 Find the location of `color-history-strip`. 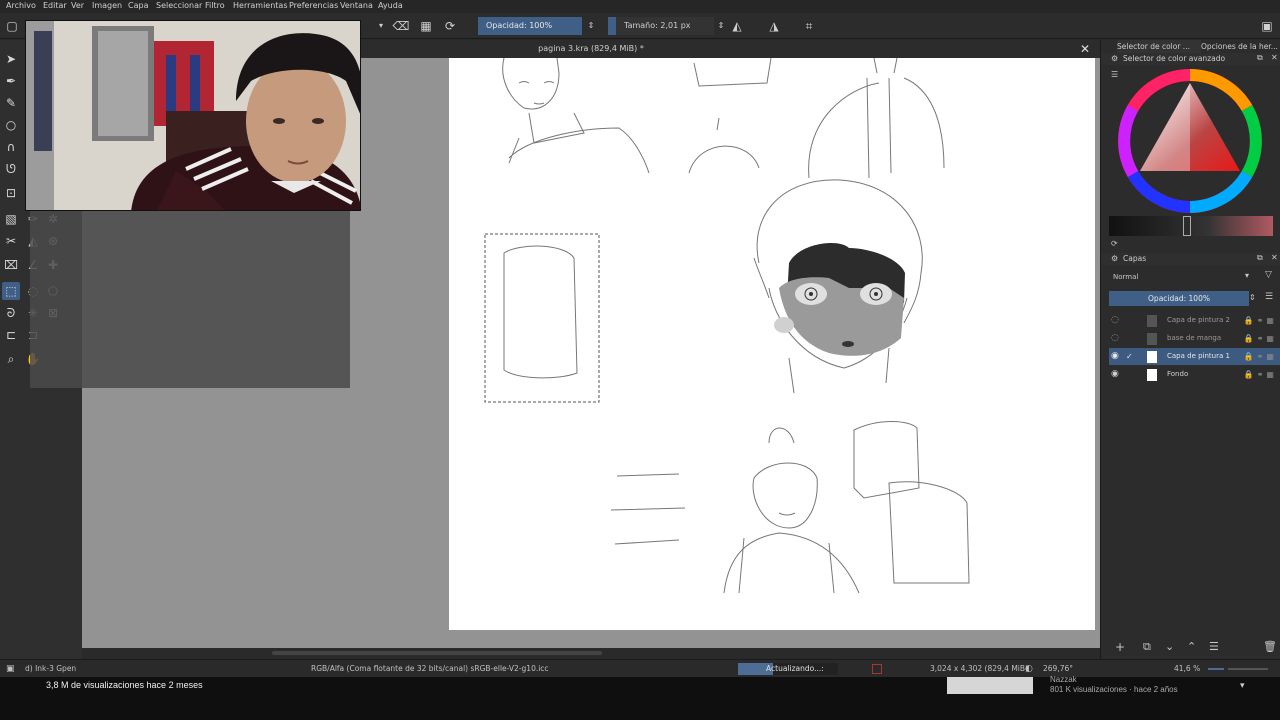

color-history-strip is located at coordinates (1191, 226).